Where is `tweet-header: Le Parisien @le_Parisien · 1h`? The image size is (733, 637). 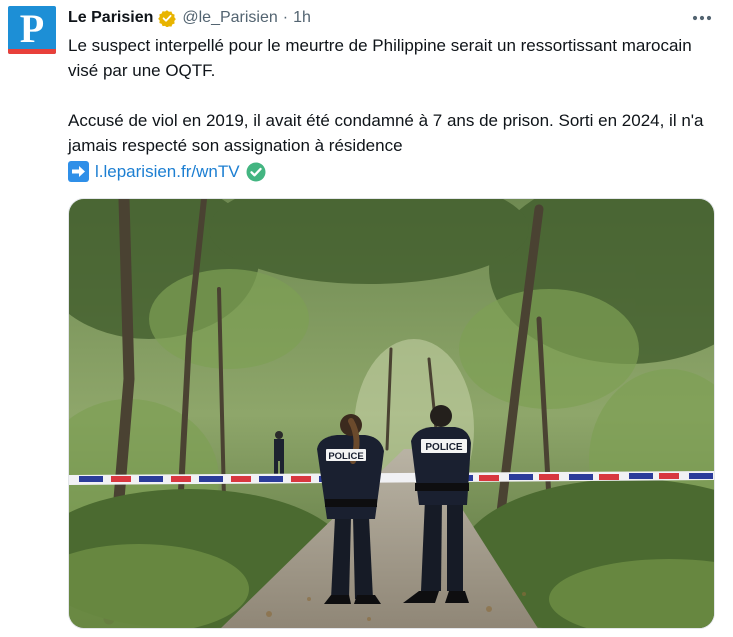 tweet-header: Le Parisien @le_Parisien · 1h is located at coordinates (189, 18).